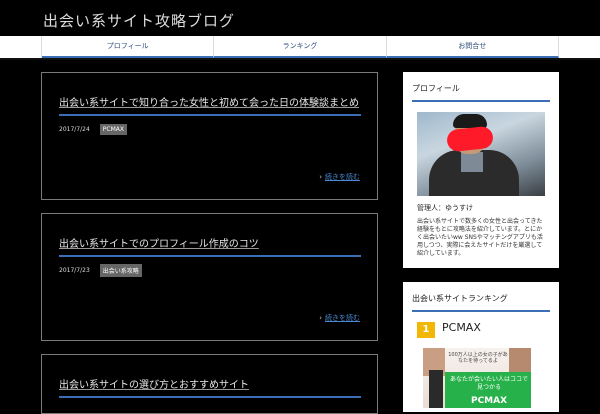 The height and width of the screenshot is (414, 600). Describe the element at coordinates (436, 389) in the screenshot. I see `phone-icon` at that location.